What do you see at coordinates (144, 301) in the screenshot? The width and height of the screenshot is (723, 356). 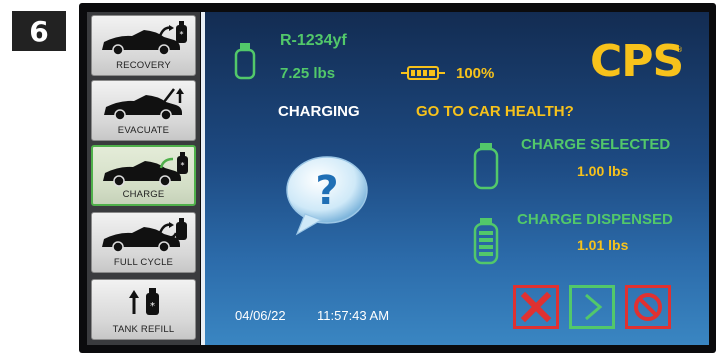 I see `tank-refill-icon: *` at bounding box center [144, 301].